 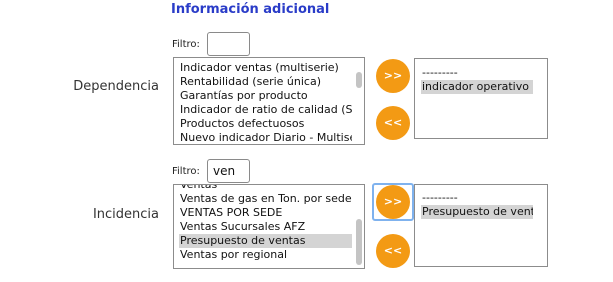 What do you see at coordinates (393, 202) in the screenshot?
I see `incidencia-add-button: >>` at bounding box center [393, 202].